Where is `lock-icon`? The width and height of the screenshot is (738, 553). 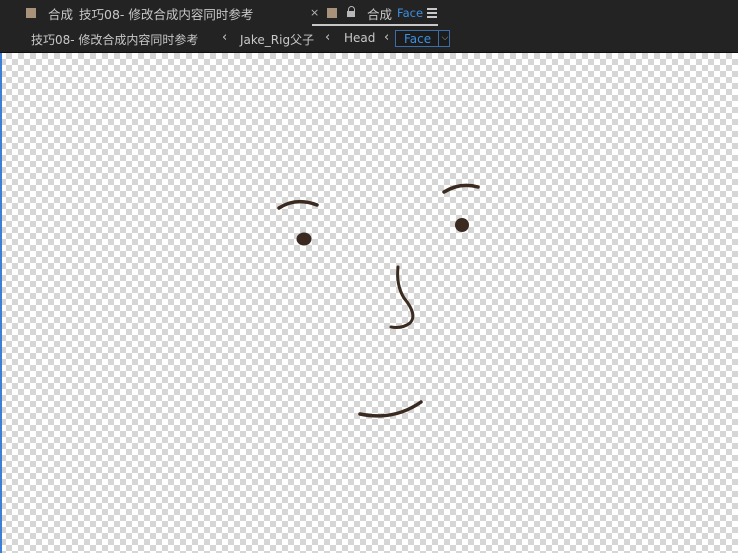 lock-icon is located at coordinates (351, 12).